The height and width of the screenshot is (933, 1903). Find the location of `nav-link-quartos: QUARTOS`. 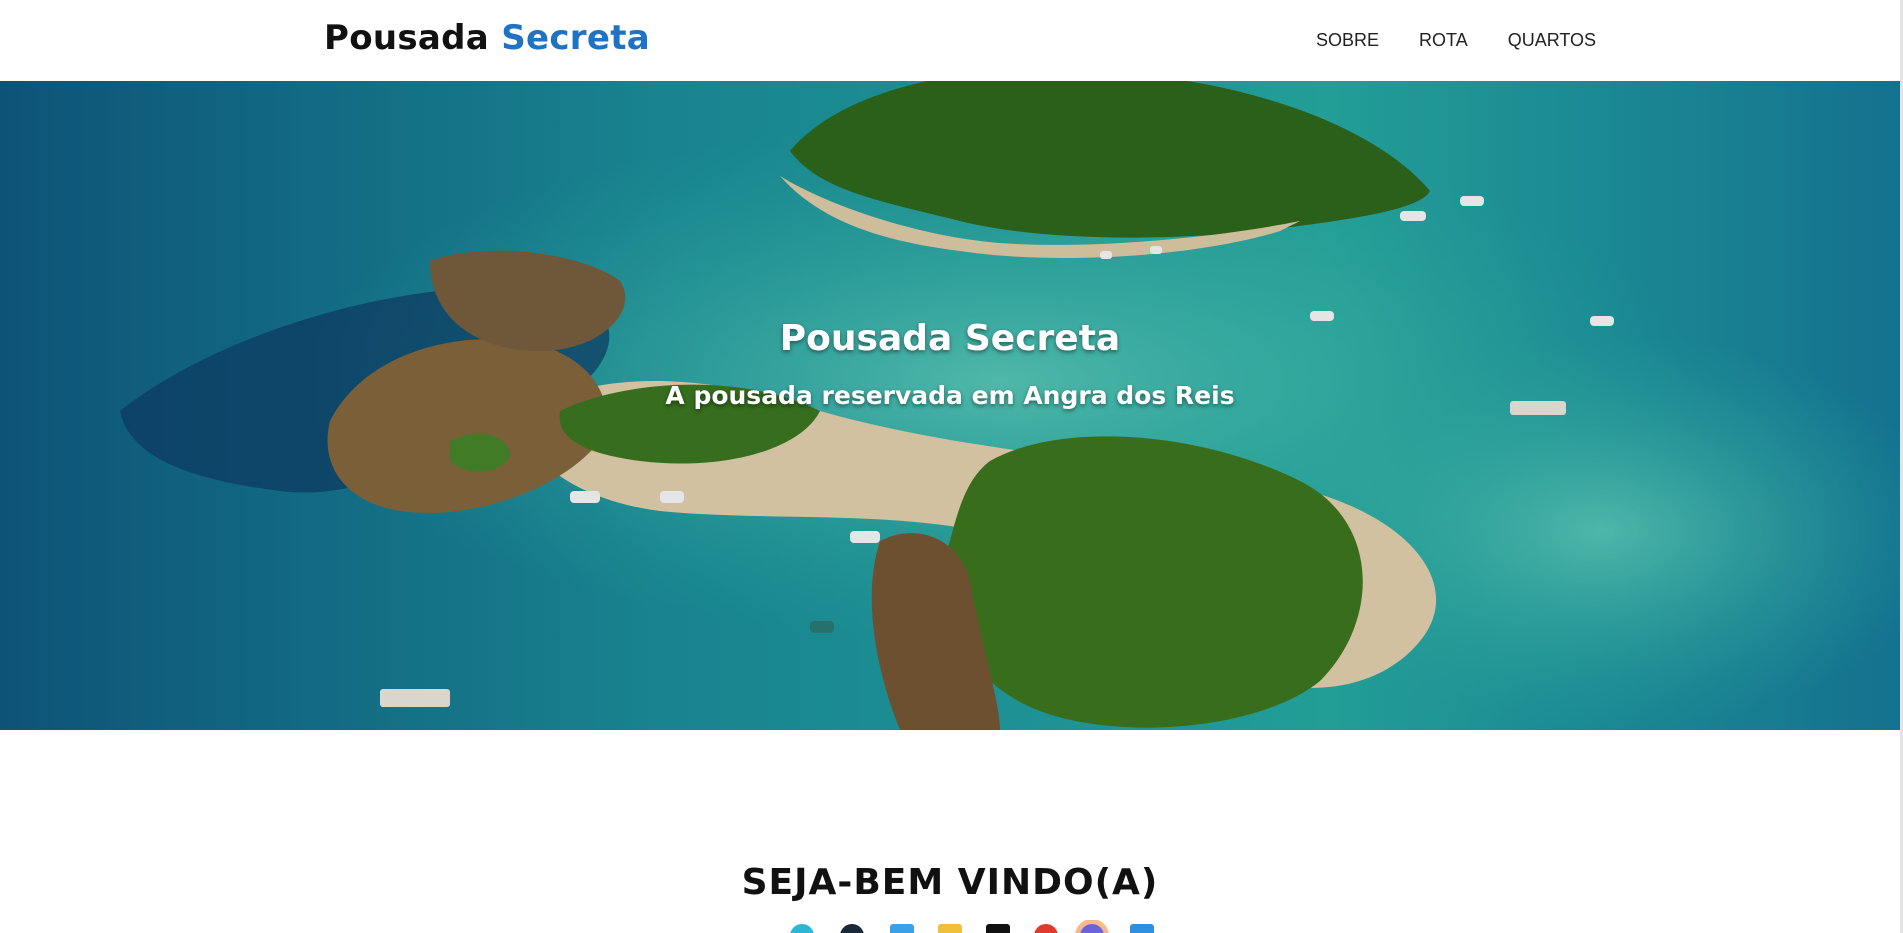

nav-link-quartos: QUARTOS is located at coordinates (1552, 40).